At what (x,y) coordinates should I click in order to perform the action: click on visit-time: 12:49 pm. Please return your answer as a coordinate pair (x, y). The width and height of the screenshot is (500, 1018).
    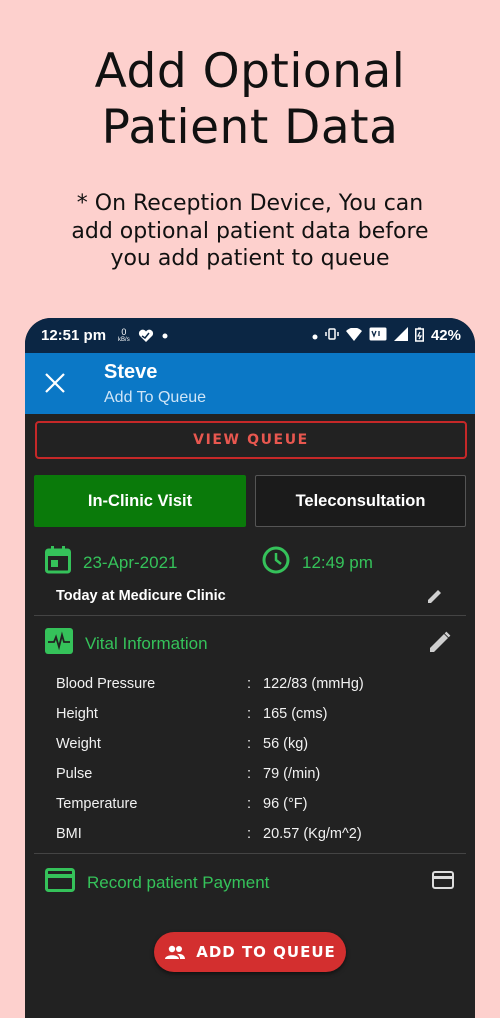
    Looking at the image, I should click on (317, 562).